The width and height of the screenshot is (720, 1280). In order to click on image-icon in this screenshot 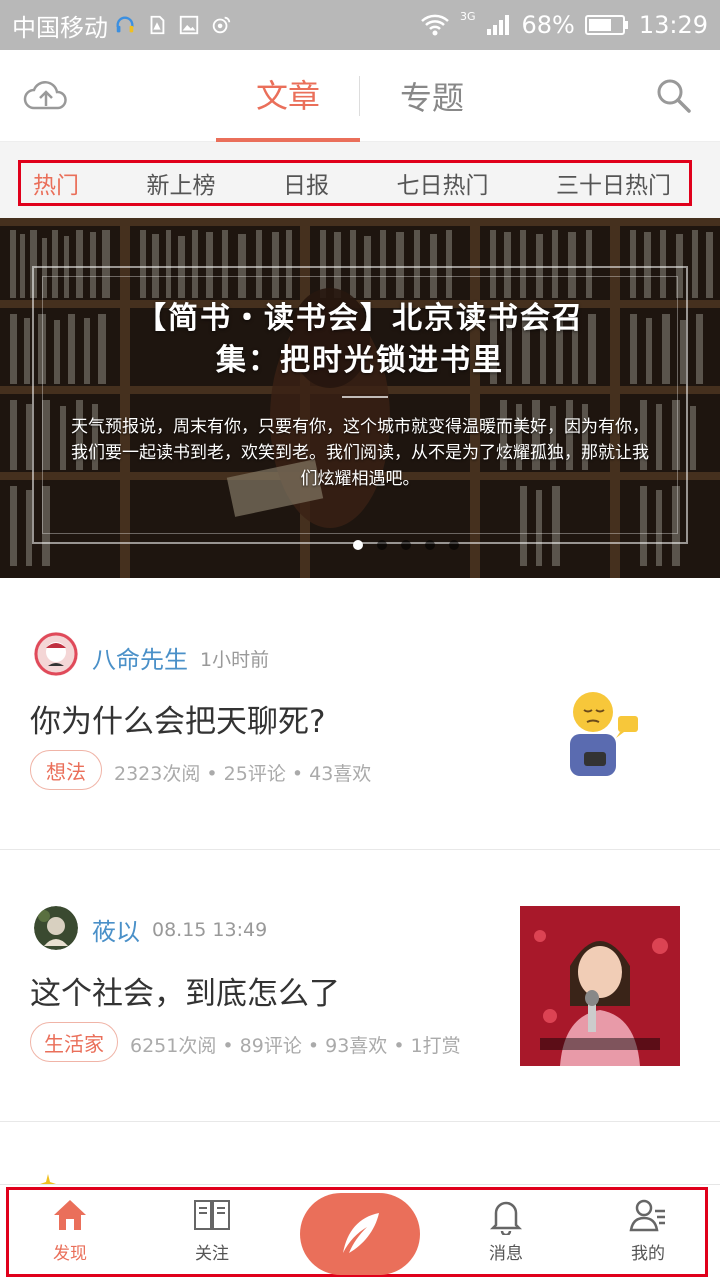, I will do `click(189, 25)`.